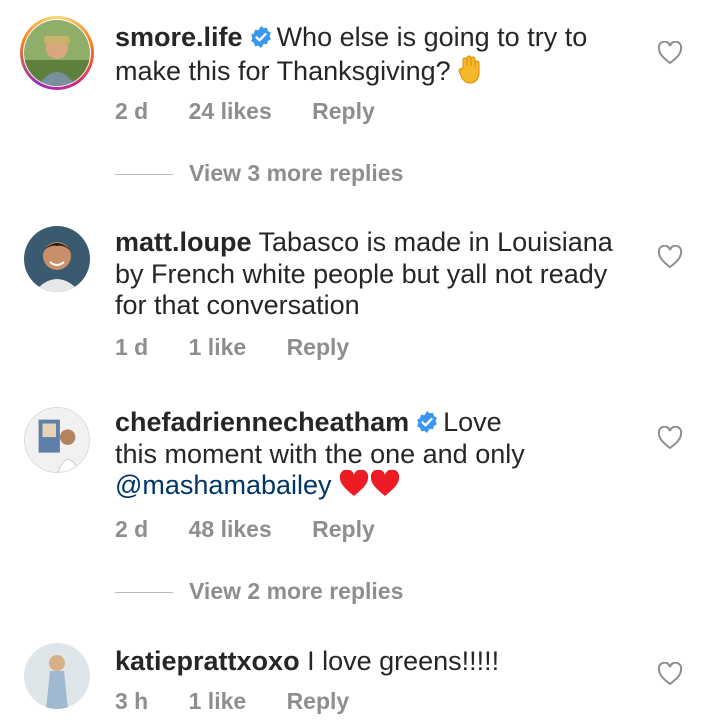  What do you see at coordinates (179, 37) in the screenshot?
I see `comment-username: smore.life` at bounding box center [179, 37].